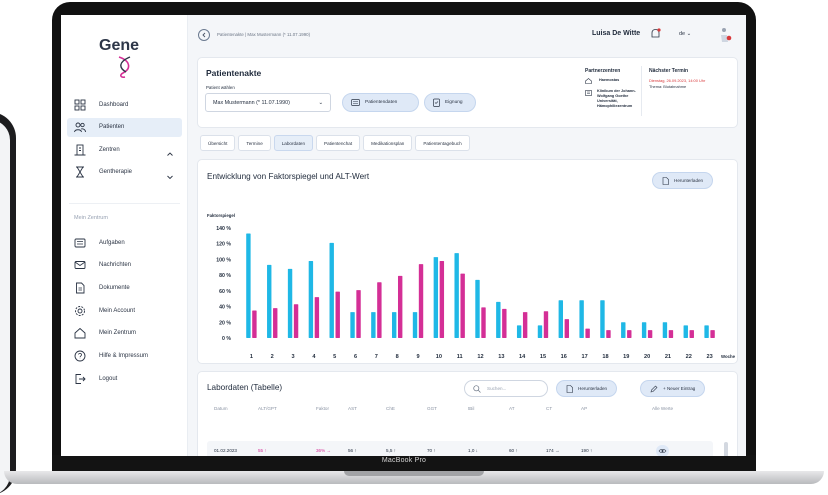 The width and height of the screenshot is (828, 495). What do you see at coordinates (352, 408) in the screenshot?
I see `column-header: AST` at bounding box center [352, 408].